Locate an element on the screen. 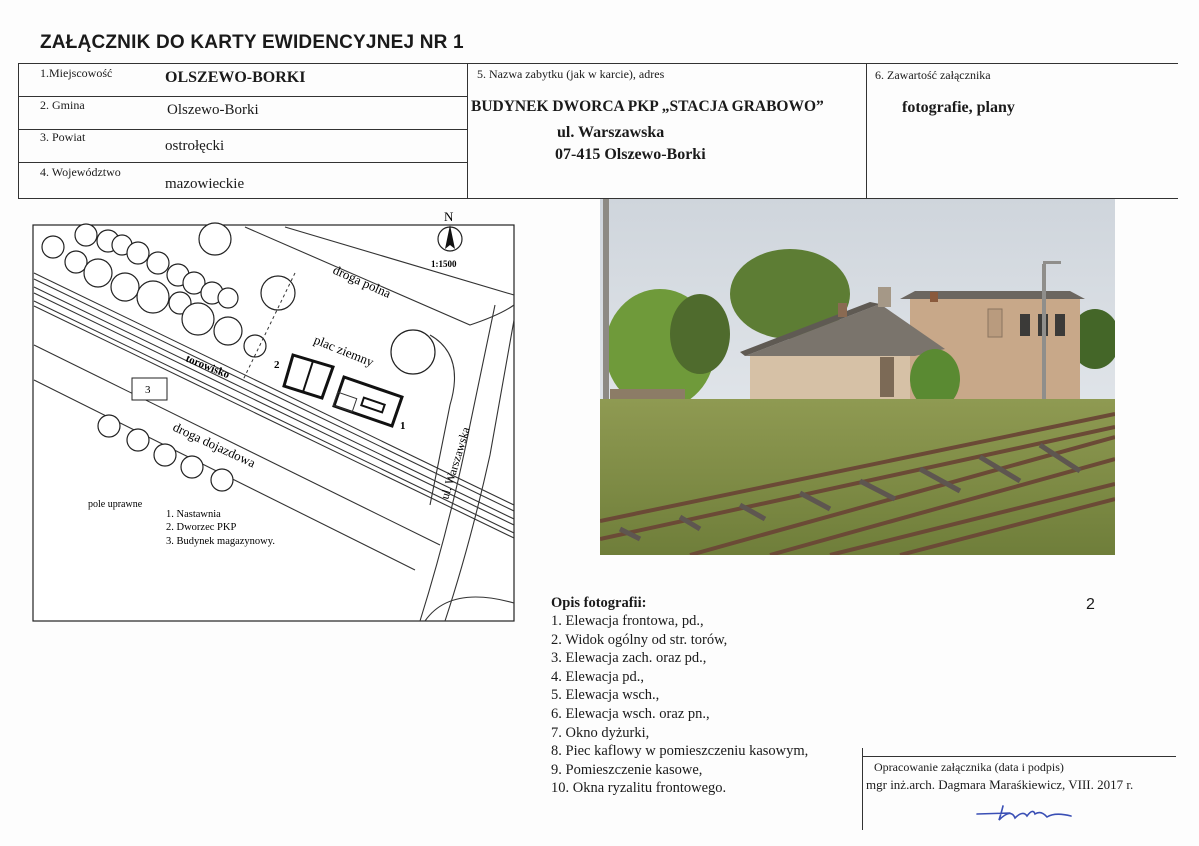 This screenshot has height=846, width=1199. footer-top-border is located at coordinates (1019, 756).